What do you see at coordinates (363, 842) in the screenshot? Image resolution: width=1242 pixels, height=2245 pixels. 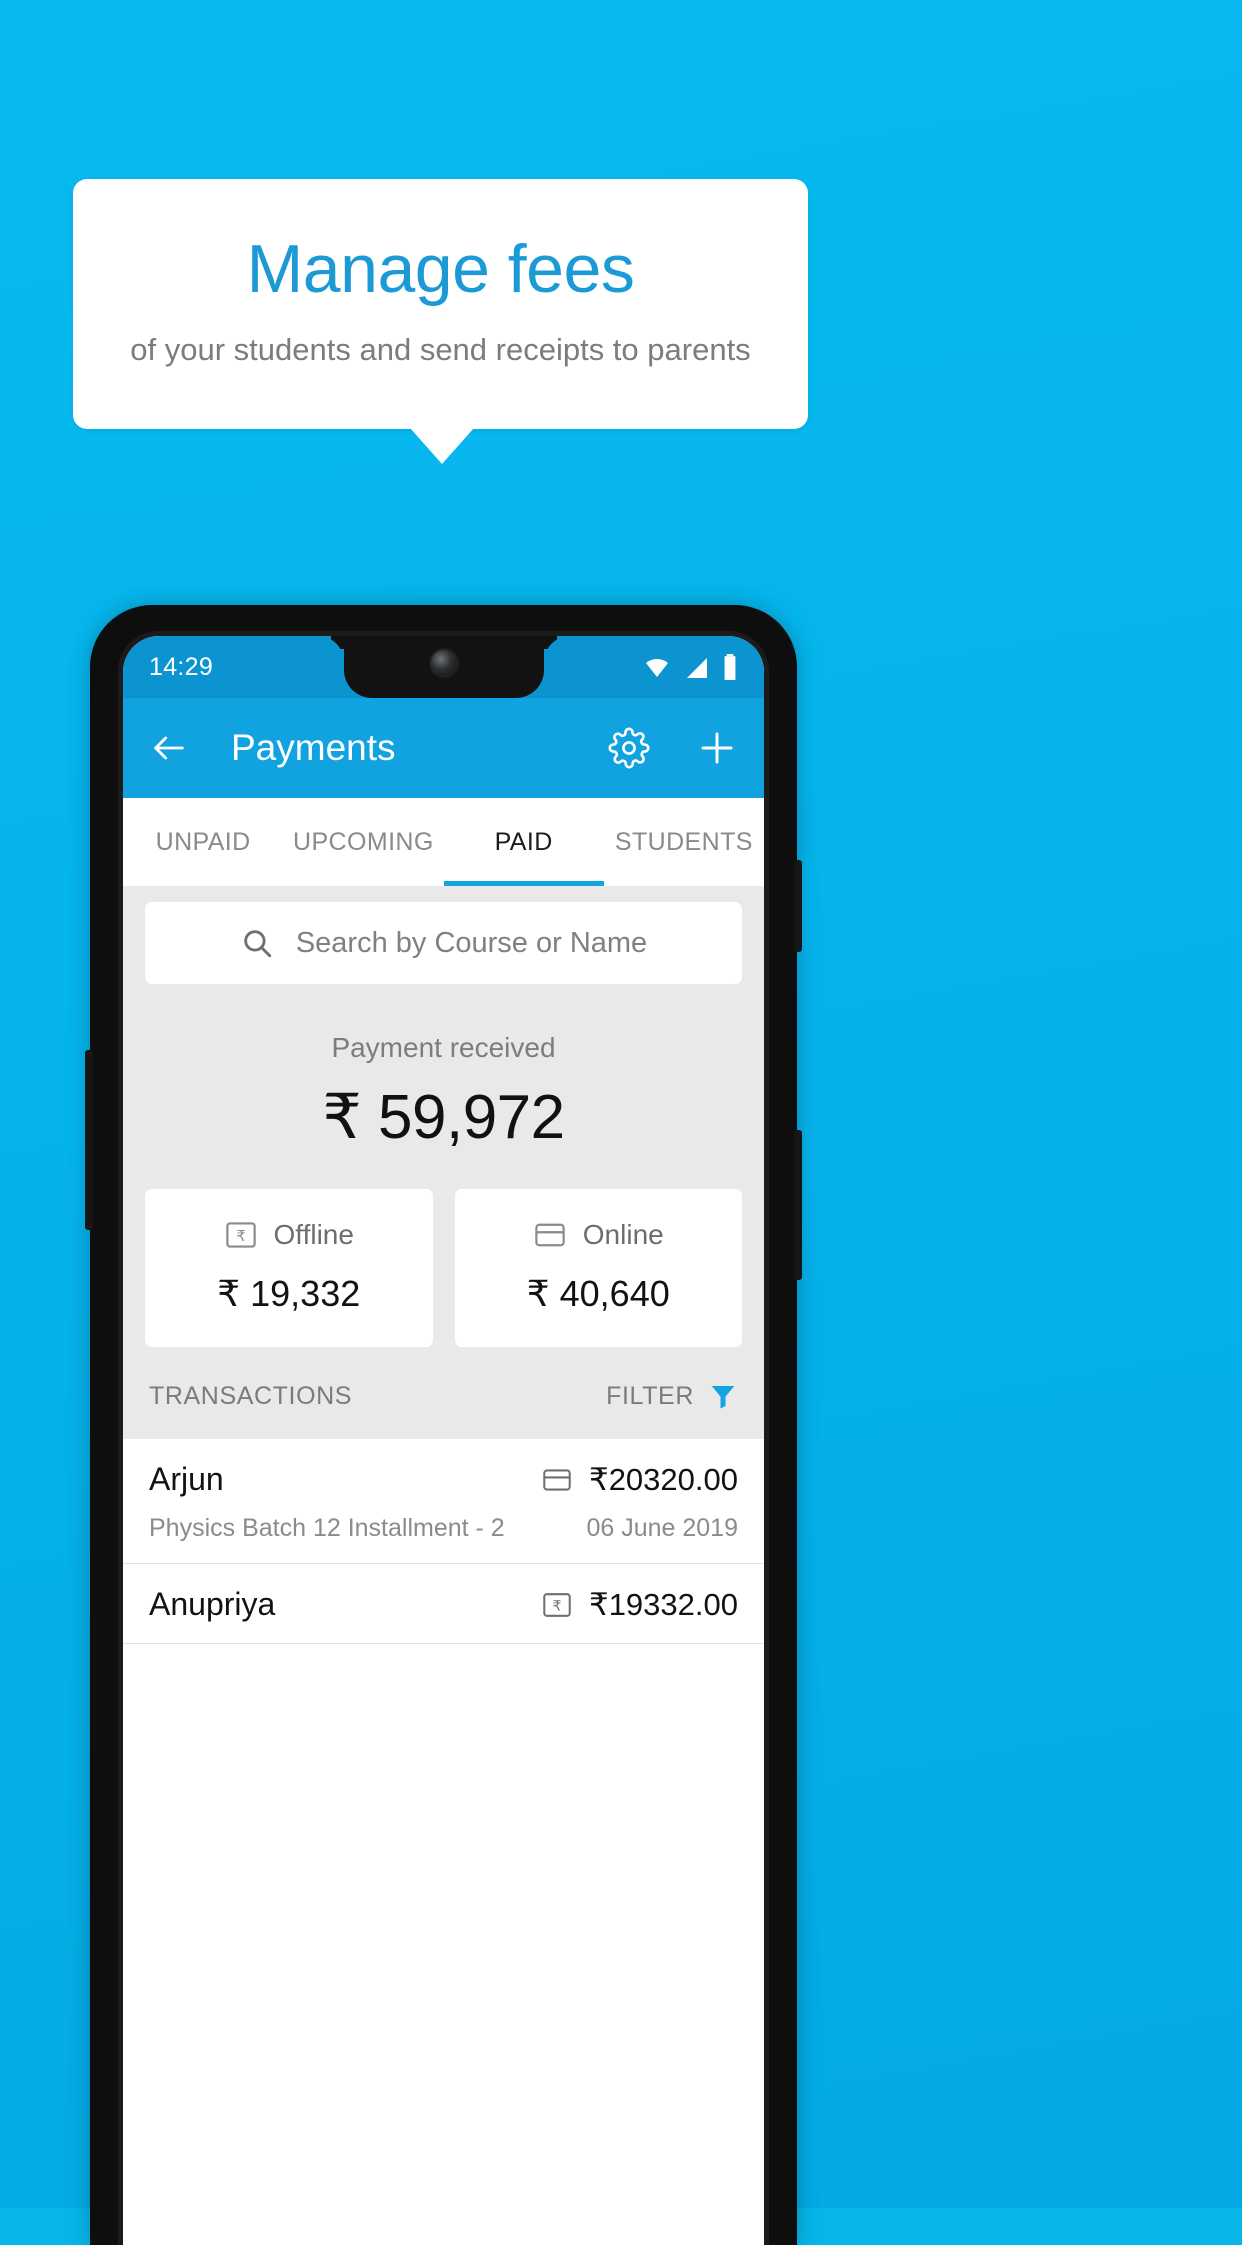 I see `tab-upcoming: UPCOMING` at bounding box center [363, 842].